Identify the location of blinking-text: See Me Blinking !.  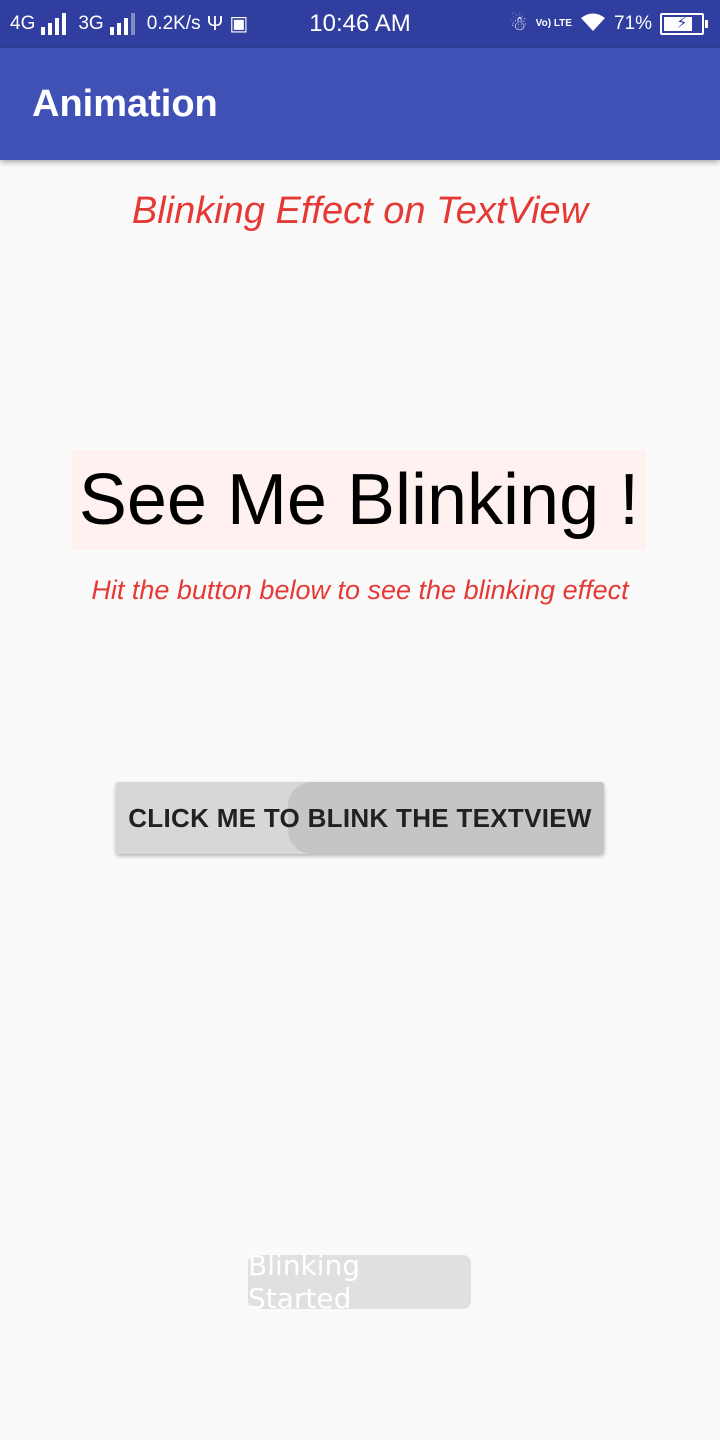
(359, 500).